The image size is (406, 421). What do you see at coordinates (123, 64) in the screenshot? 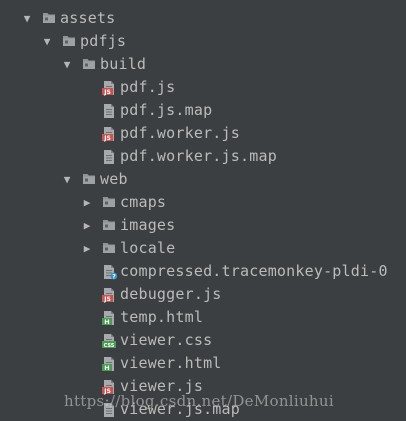
I see `tree-item-label: build` at bounding box center [123, 64].